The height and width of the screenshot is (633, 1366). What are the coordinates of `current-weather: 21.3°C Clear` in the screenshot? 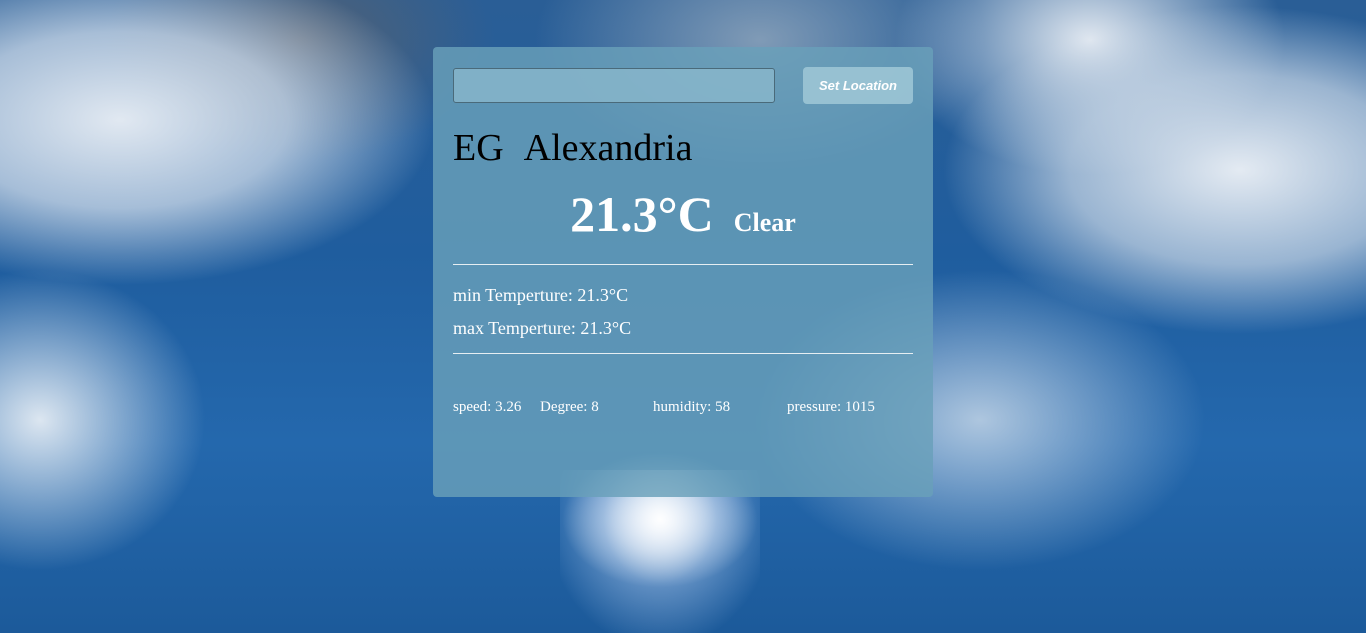 It's located at (683, 221).